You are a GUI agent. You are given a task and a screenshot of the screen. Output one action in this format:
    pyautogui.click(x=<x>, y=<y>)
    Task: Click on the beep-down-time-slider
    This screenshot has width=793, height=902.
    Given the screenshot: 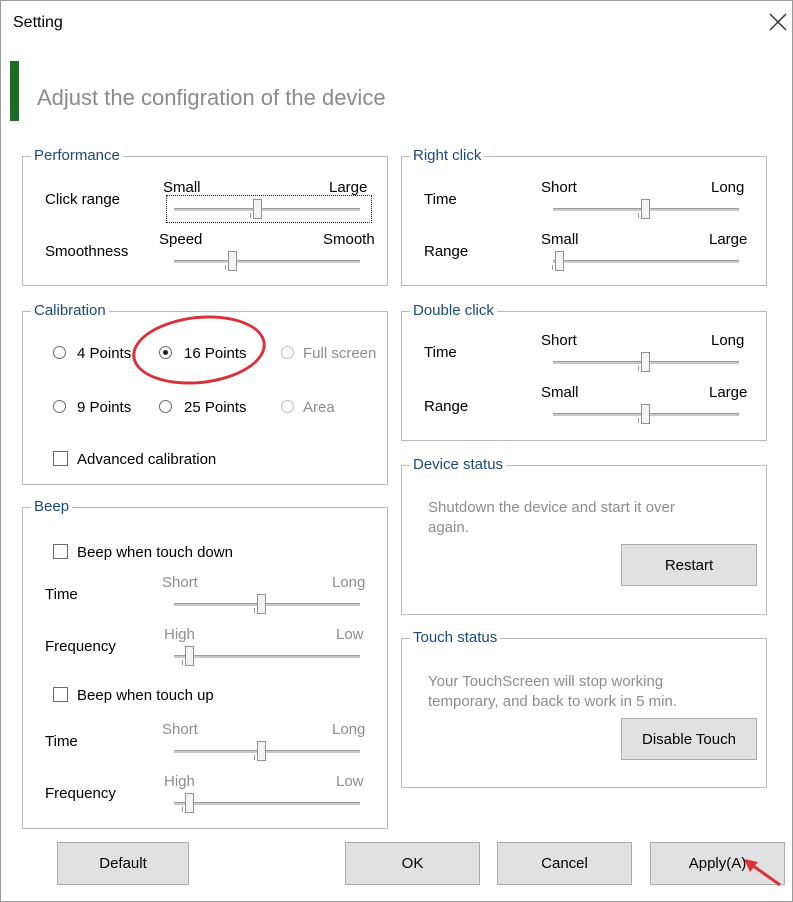 What is the action you would take?
    pyautogui.click(x=267, y=605)
    